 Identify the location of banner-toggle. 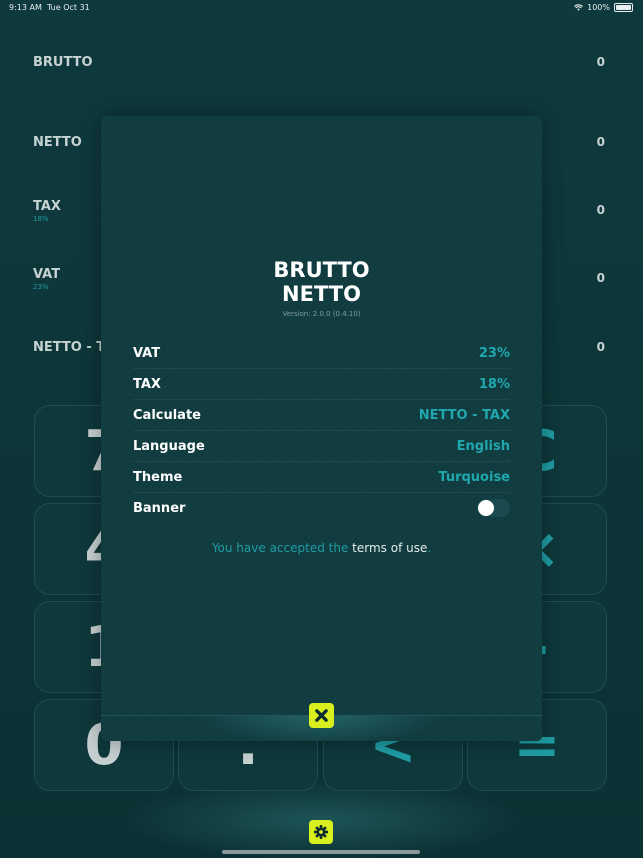
(493, 508).